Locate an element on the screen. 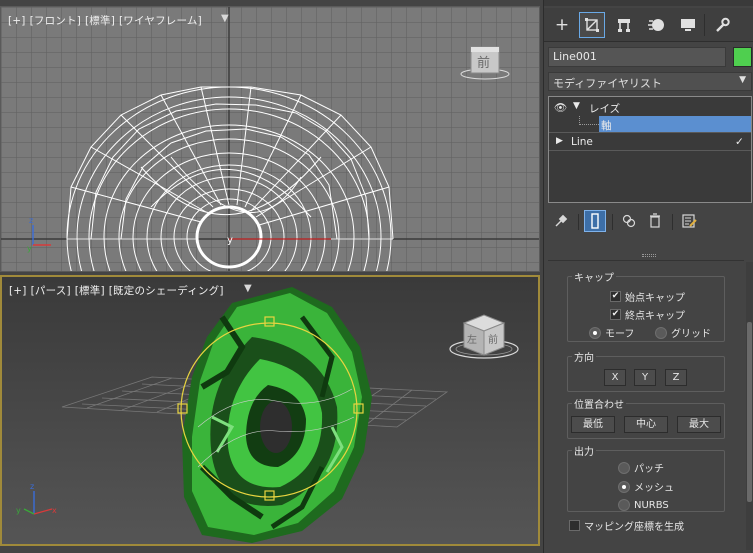  stack-toolbar is located at coordinates (648, 222).